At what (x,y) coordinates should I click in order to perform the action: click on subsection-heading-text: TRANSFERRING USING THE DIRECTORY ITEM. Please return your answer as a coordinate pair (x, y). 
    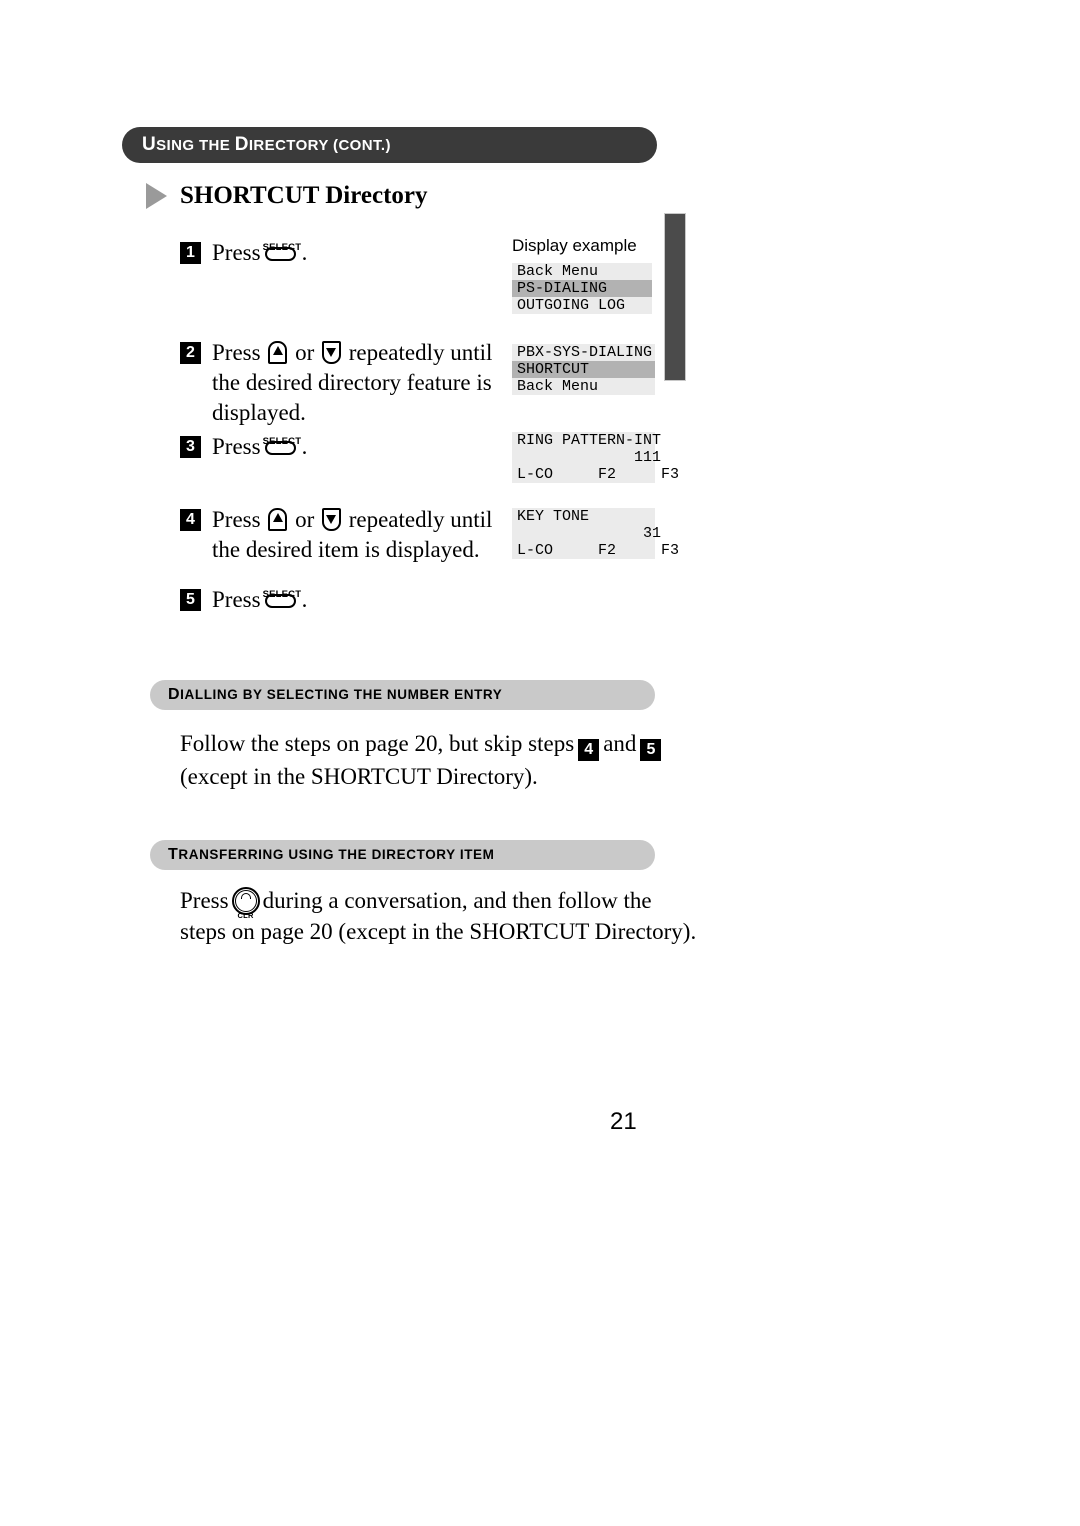
    Looking at the image, I should click on (322, 855).